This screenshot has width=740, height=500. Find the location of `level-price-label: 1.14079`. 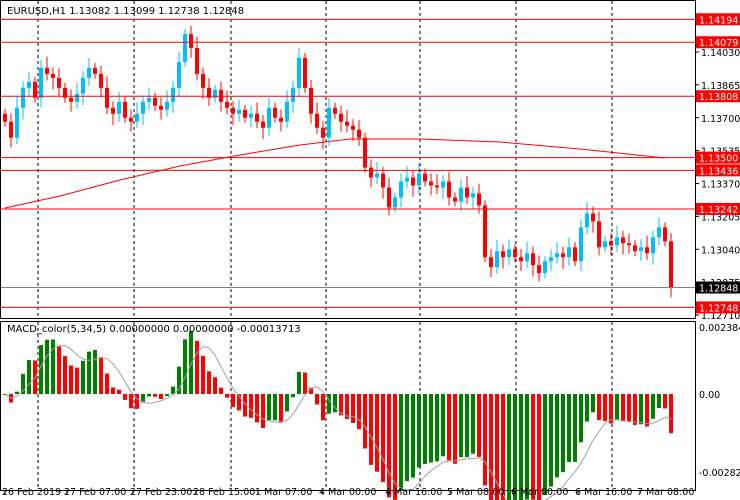

level-price-label: 1.14079 is located at coordinates (718, 43).